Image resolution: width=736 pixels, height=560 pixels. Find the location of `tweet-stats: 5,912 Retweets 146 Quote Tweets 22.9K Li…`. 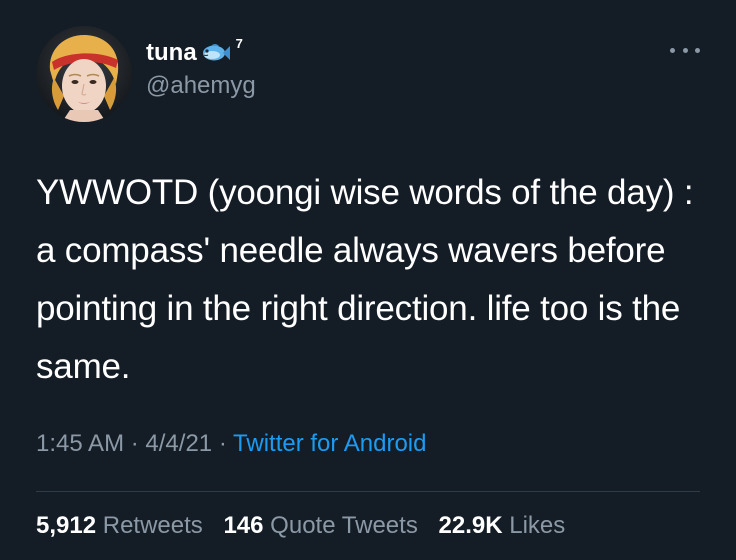

tweet-stats: 5,912 Retweets 146 Quote Tweets 22.9K Li… is located at coordinates (307, 526).